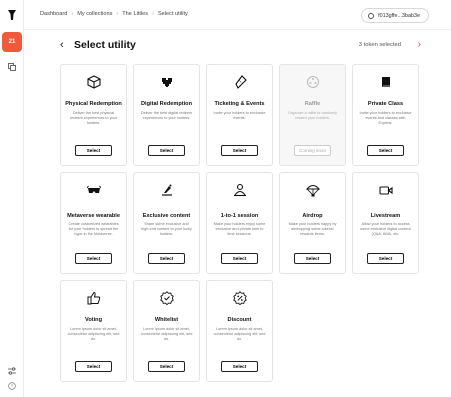  What do you see at coordinates (385, 82) in the screenshot?
I see `book-icon` at bounding box center [385, 82].